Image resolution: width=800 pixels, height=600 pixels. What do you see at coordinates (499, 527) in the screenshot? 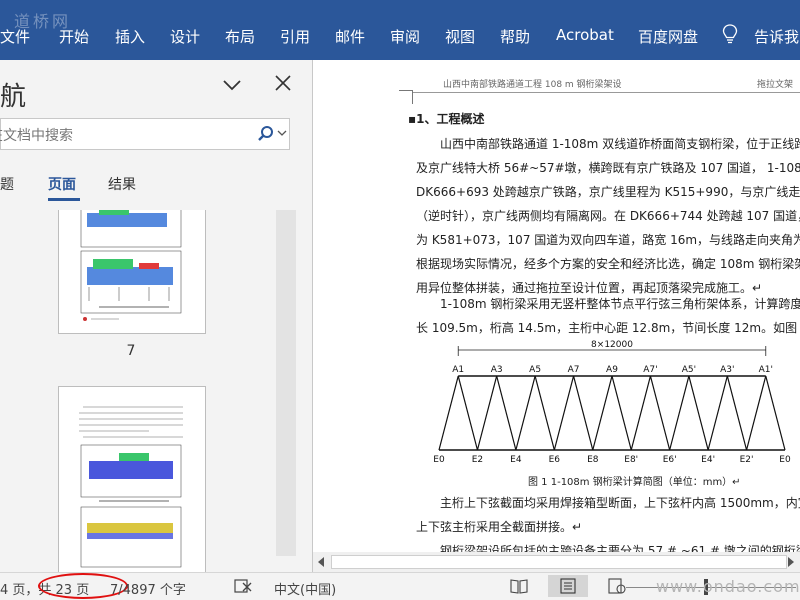
I see `body-line: 上下弦主桁采用全截面拼接。↵` at bounding box center [499, 527].